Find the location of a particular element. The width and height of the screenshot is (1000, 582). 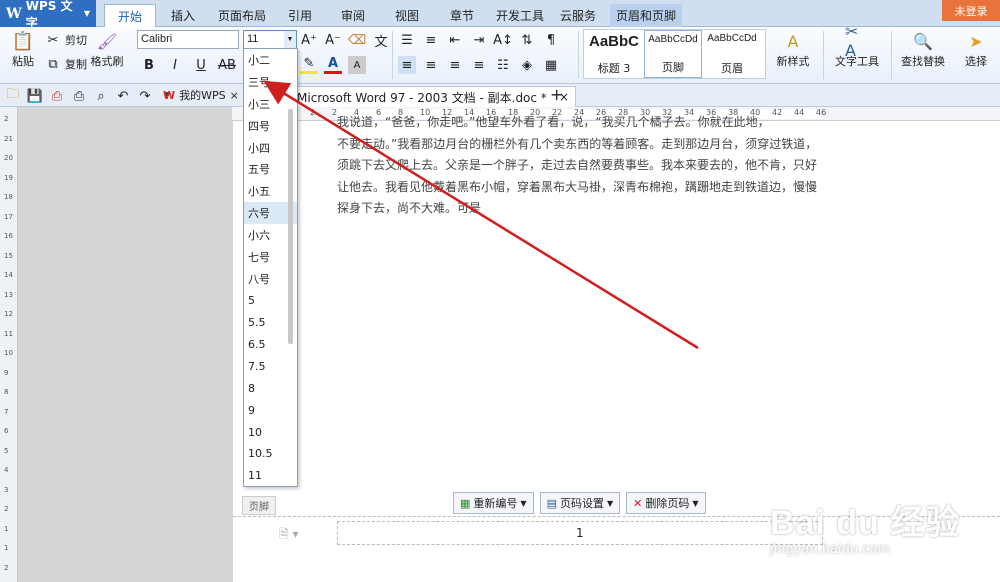

delete-page-number-button: ✕ 删除页码 ▼ is located at coordinates (666, 503).